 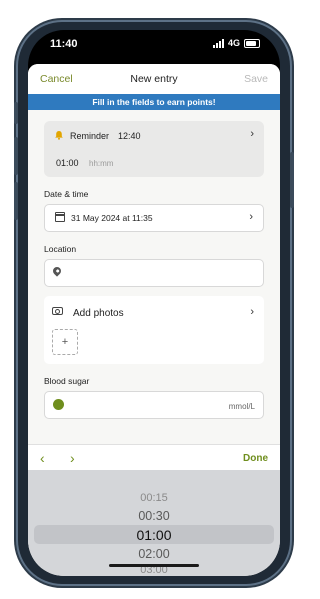 What do you see at coordinates (154, 102) in the screenshot?
I see `points-banner: Fill in the fields to earn points!` at bounding box center [154, 102].